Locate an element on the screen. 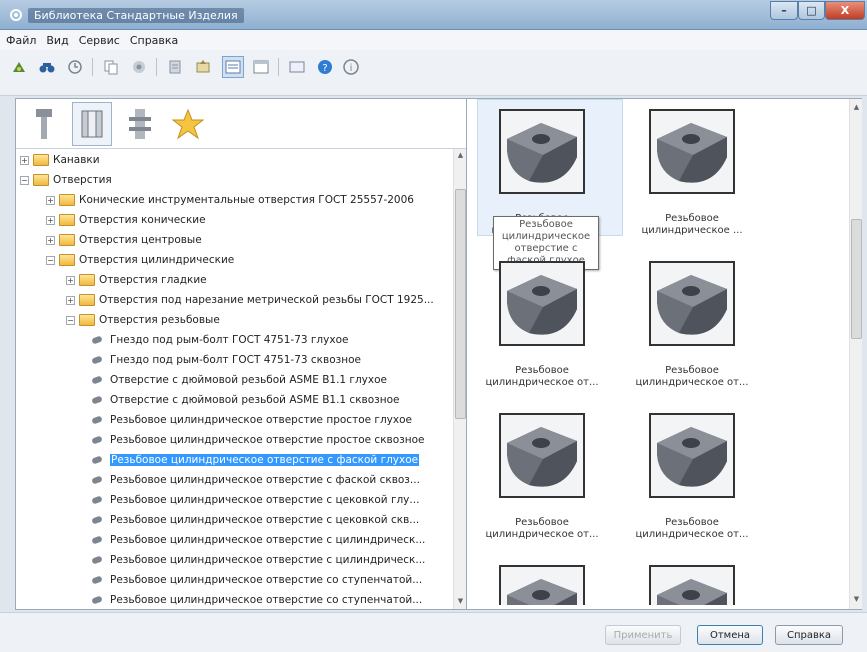 Image resolution: width=867 pixels, height=652 pixels. tree-scrollbar: ▲ ▼ is located at coordinates (459, 379).